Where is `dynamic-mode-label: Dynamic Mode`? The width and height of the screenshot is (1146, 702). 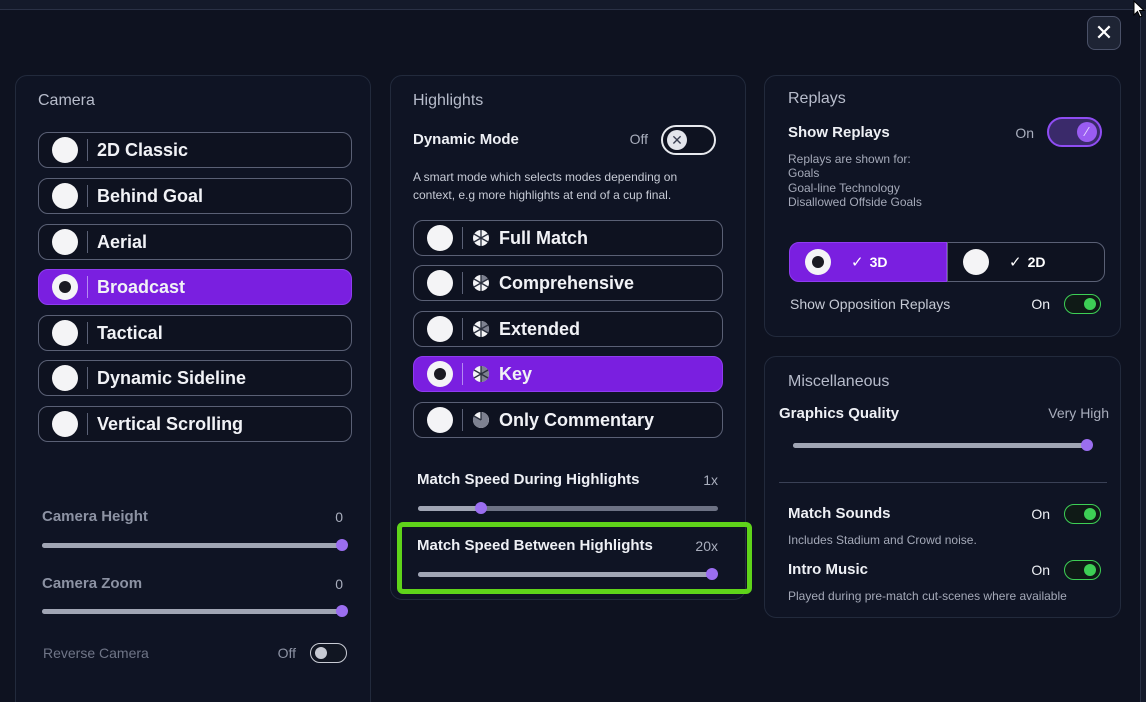
dynamic-mode-label: Dynamic Mode is located at coordinates (466, 139).